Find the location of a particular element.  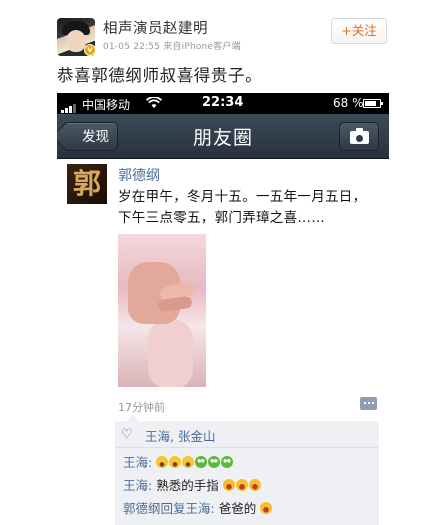

carrier-label: 中国移动 is located at coordinates (106, 105).